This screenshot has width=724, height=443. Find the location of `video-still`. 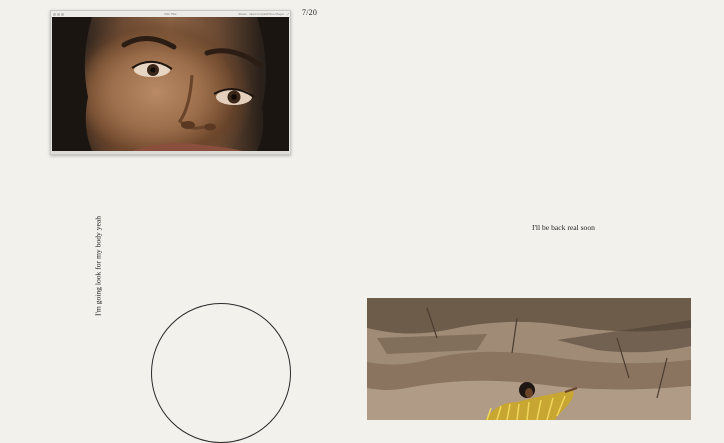

video-still is located at coordinates (170, 84).